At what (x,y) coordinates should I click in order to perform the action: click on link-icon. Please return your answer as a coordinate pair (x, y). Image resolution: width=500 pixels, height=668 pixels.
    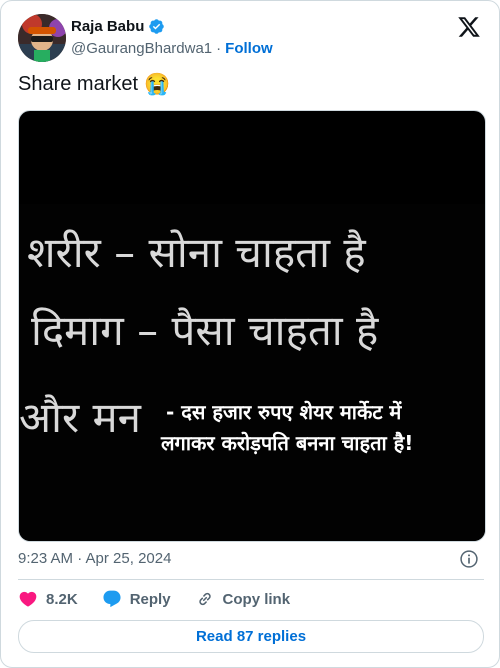
    Looking at the image, I should click on (204, 599).